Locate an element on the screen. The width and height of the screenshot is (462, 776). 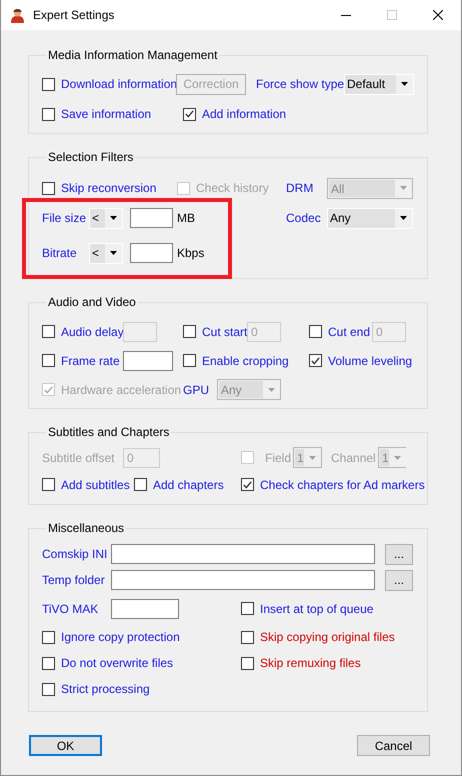
checkbox: Download information is located at coordinates (110, 84).